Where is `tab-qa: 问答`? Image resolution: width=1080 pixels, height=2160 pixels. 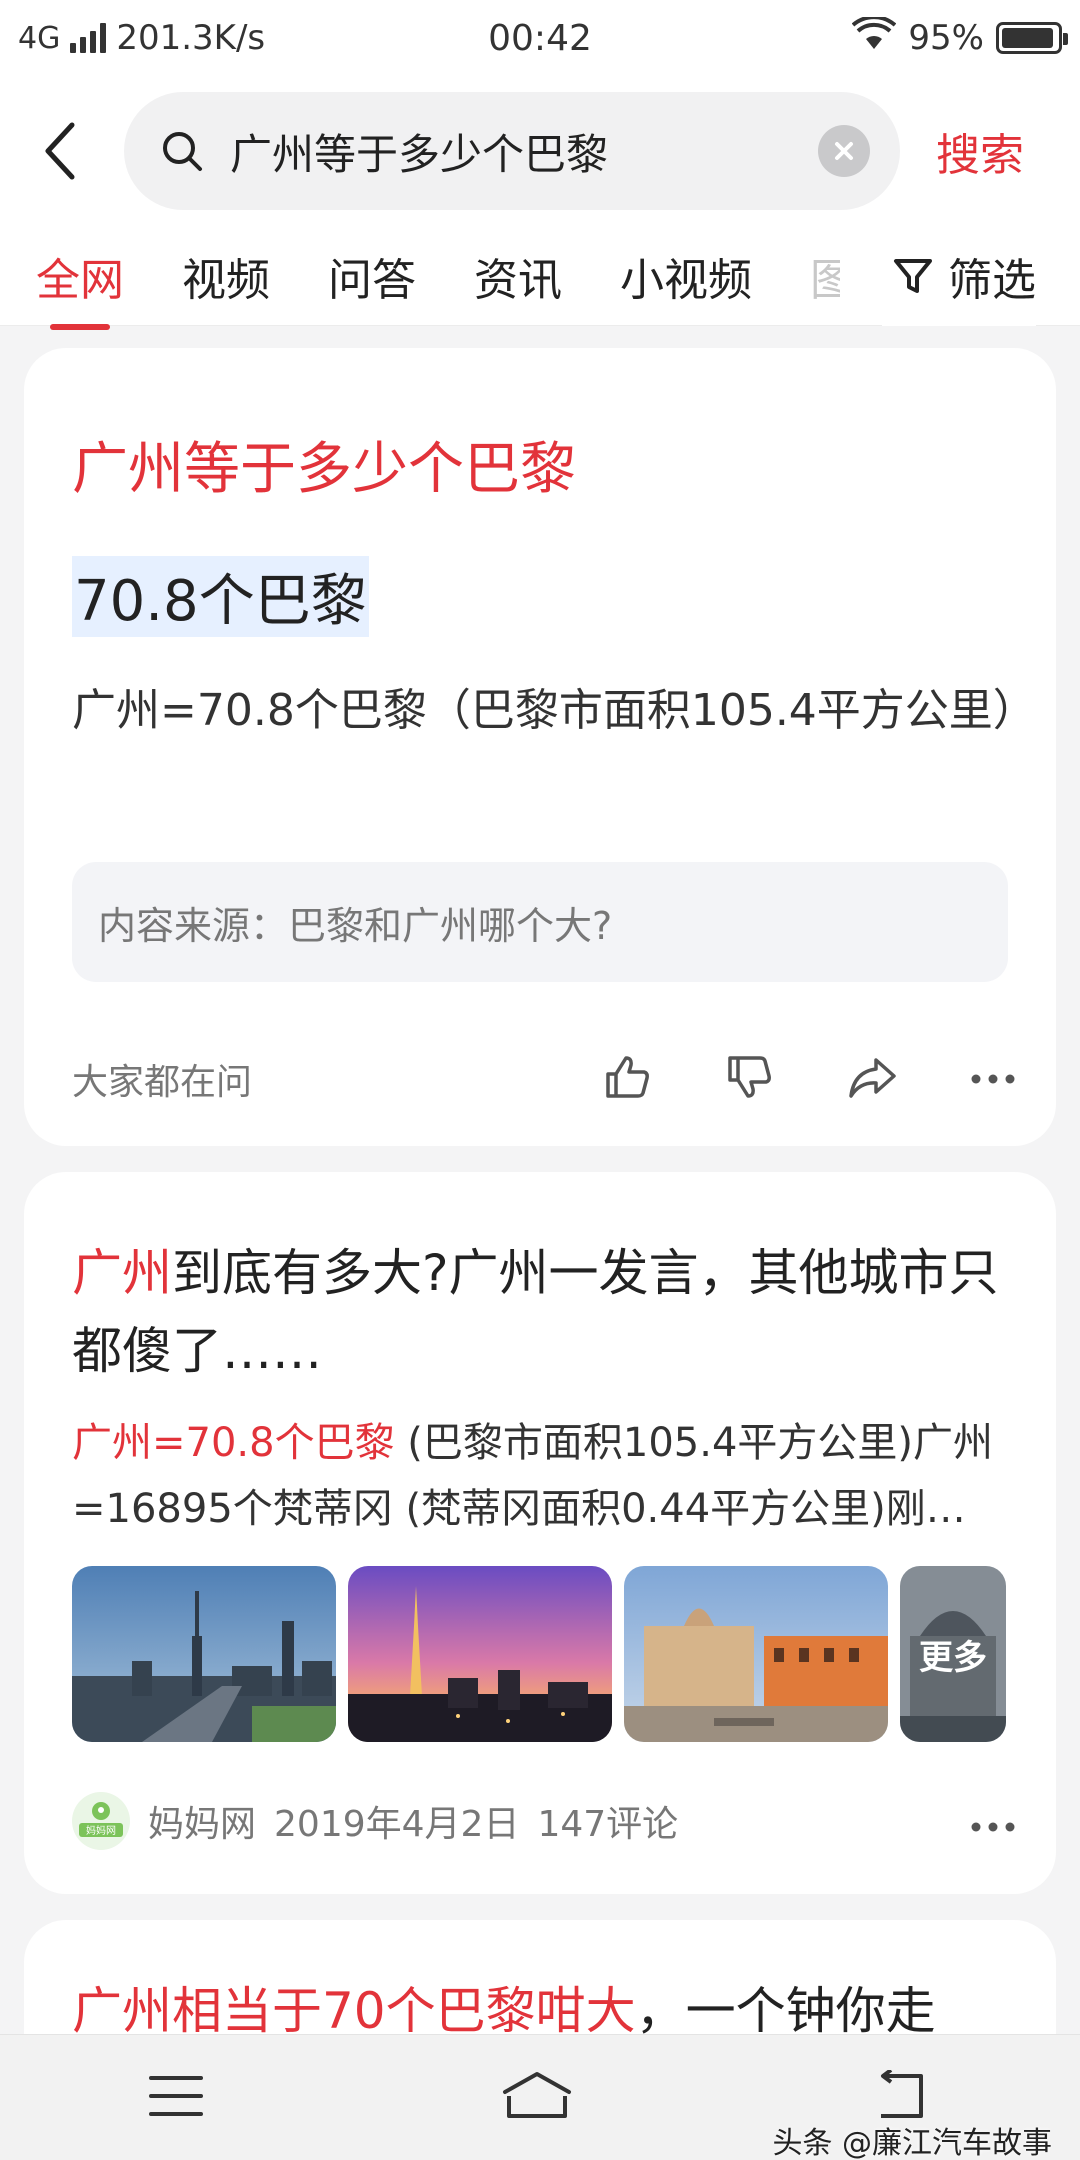 tab-qa: 问答 is located at coordinates (372, 276).